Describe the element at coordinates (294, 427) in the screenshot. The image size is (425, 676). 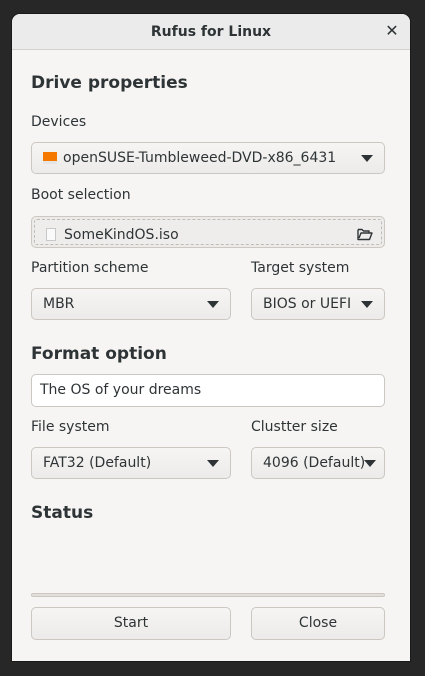
I see `cluster-size-label: Clustter size` at that location.